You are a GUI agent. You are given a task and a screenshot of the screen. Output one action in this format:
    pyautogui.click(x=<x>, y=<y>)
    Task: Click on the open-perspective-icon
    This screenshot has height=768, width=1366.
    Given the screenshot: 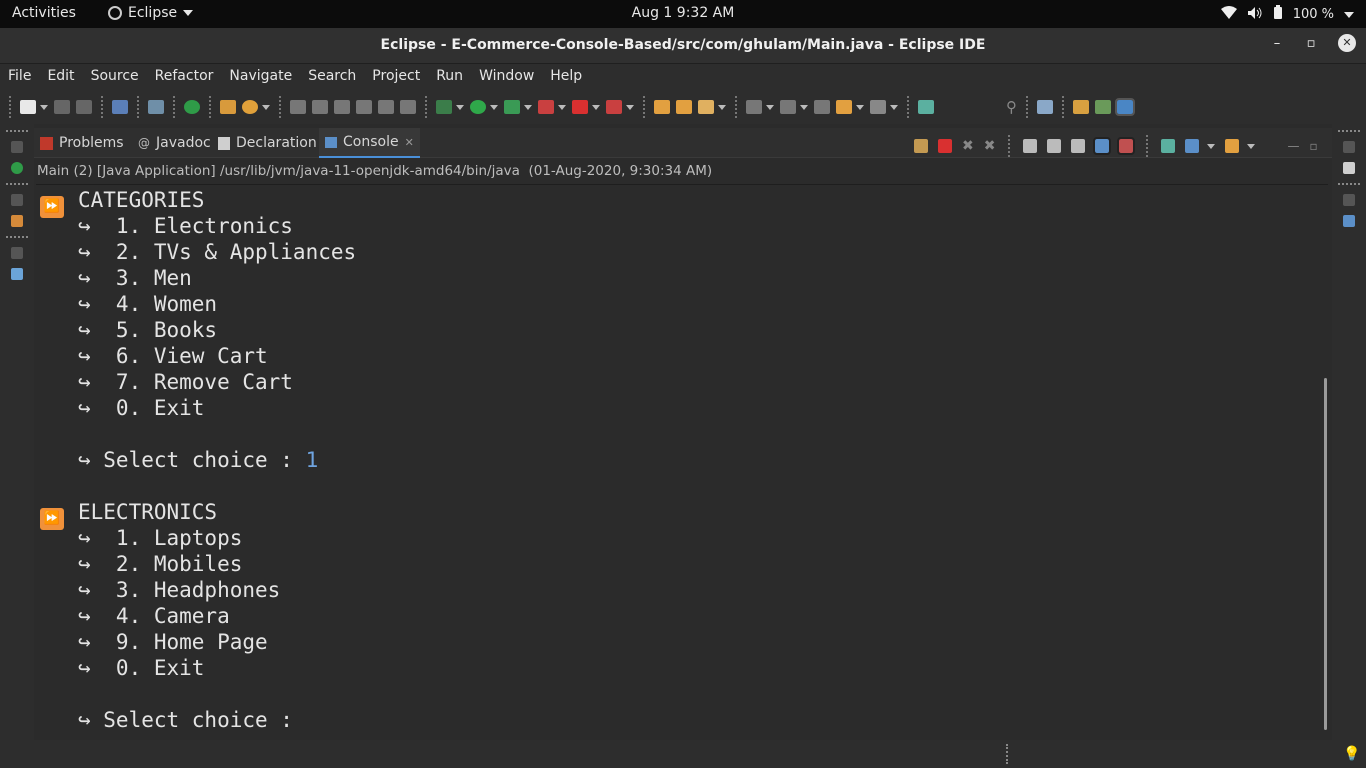 What is the action you would take?
    pyautogui.click(x=1045, y=107)
    